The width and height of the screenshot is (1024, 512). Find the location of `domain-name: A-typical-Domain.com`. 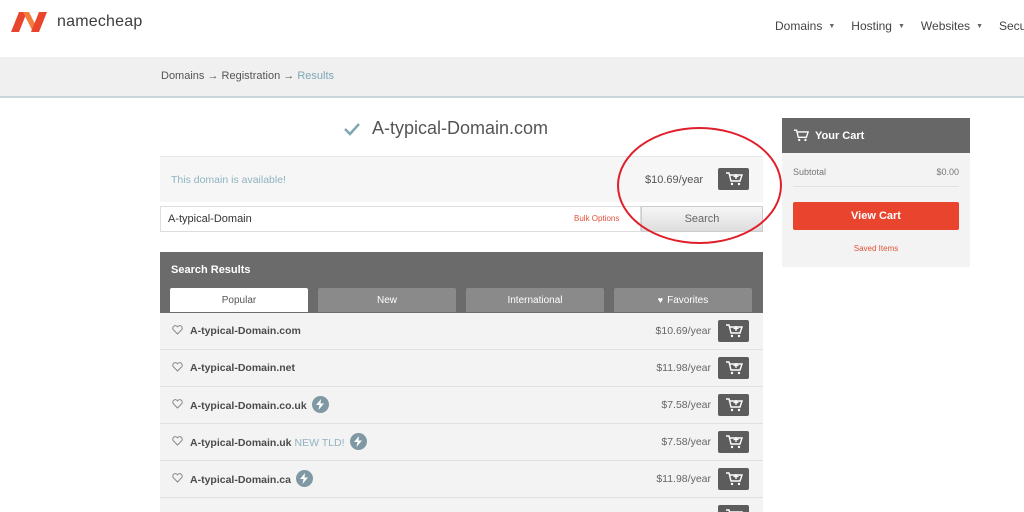

domain-name: A-typical-Domain.com is located at coordinates (245, 331).